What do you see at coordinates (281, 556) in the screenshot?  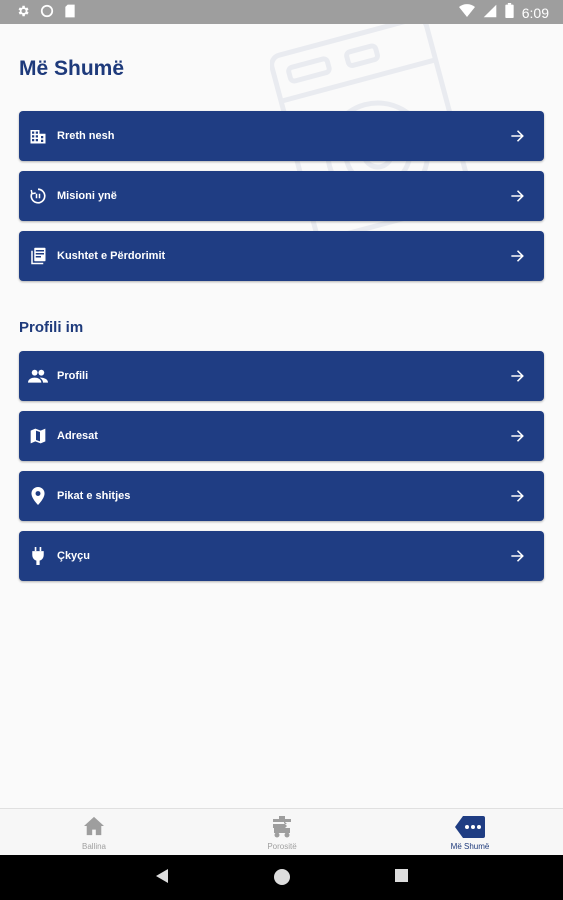 I see `menu-item-logout: Çkyçu` at bounding box center [281, 556].